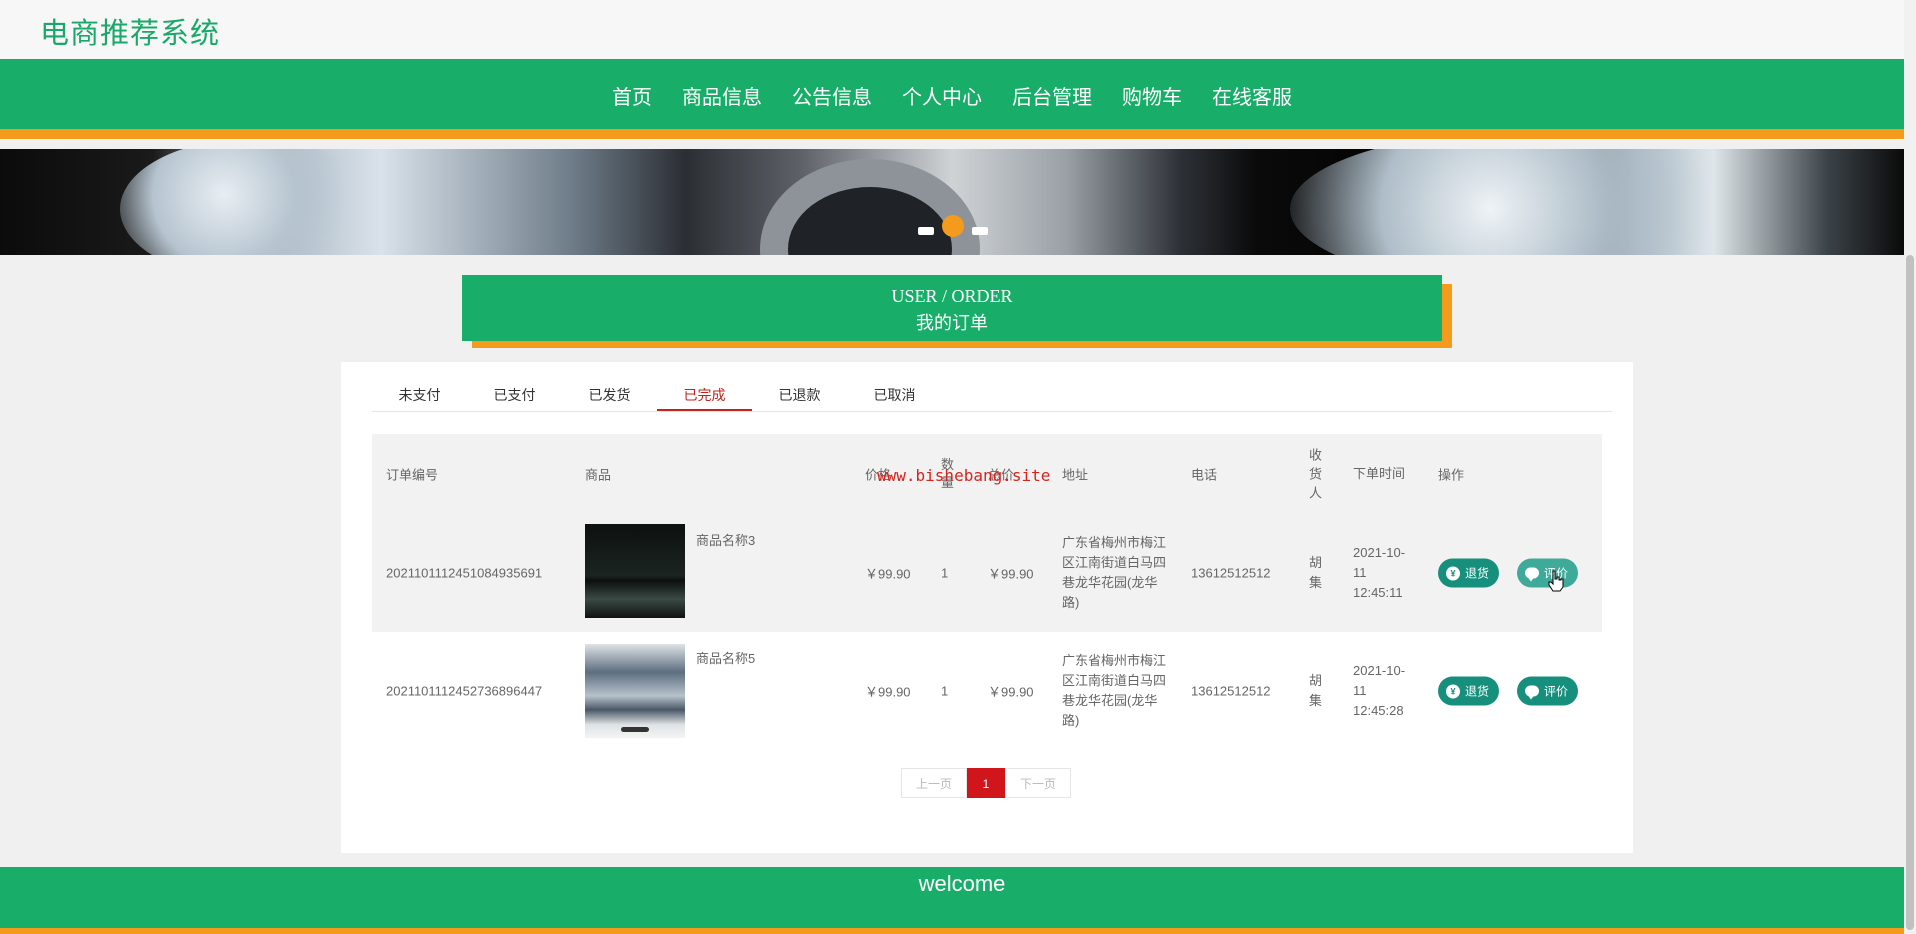  I want to click on header-phone: 电话, so click(1204, 475).